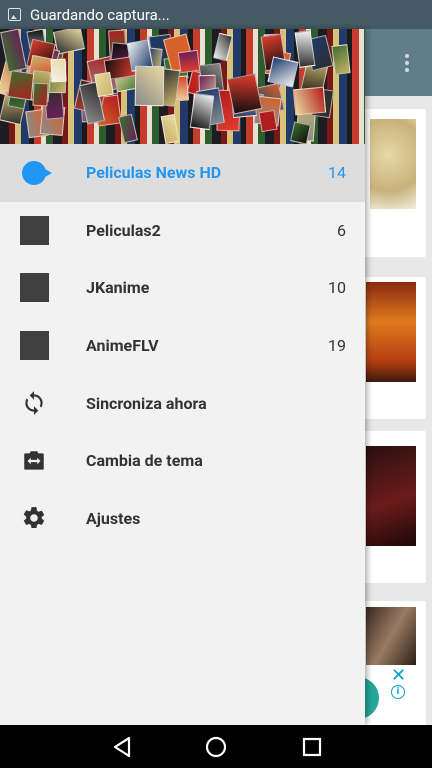 The image size is (432, 768). I want to click on recents-icon, so click(312, 746).